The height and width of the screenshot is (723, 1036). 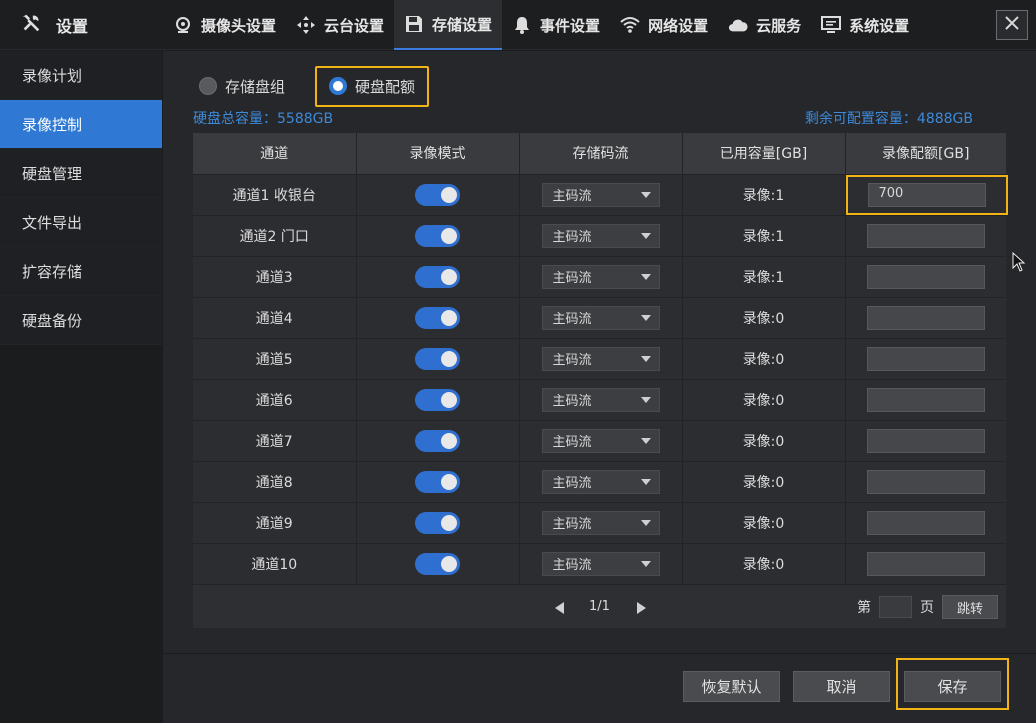 I want to click on remaining-capacity: 剩余可配置容量：4888GB, so click(x=888, y=119).